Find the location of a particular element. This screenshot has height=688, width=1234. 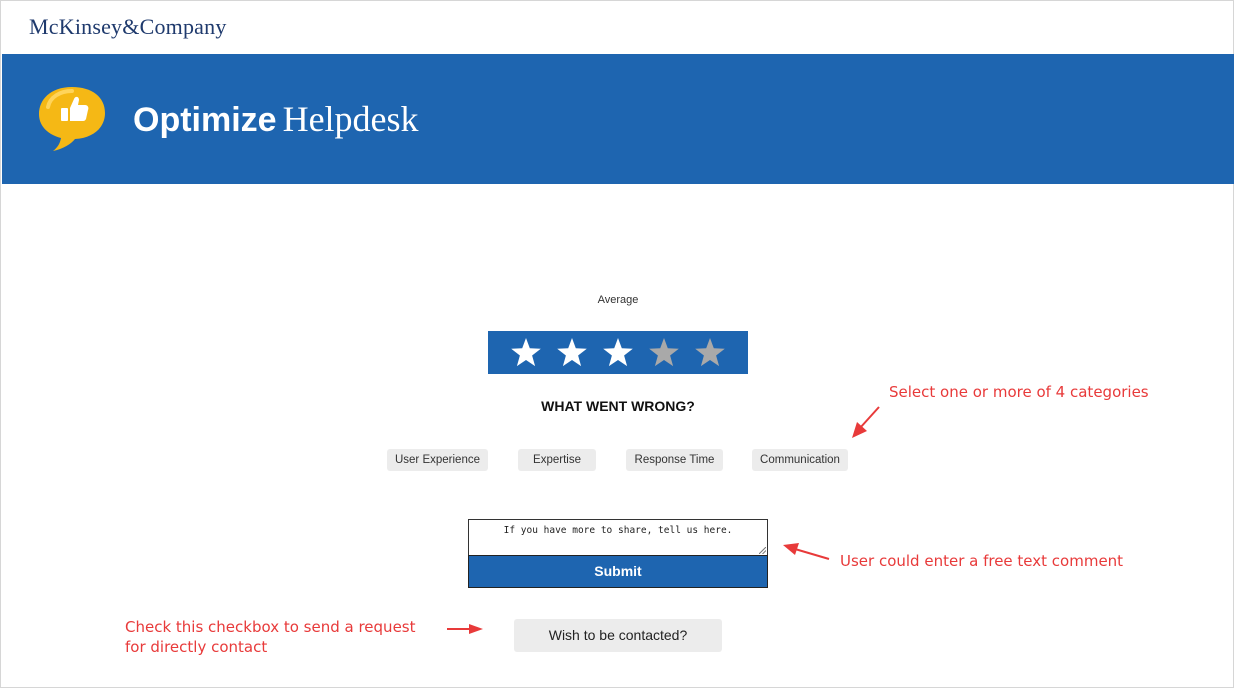

category-expertise-button: Expertise is located at coordinates (557, 460).